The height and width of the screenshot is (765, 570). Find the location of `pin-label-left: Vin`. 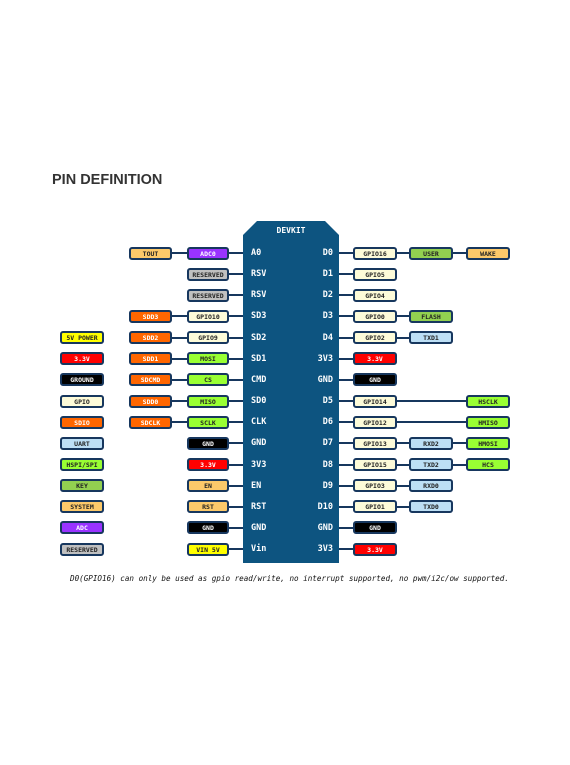

pin-label-left: Vin is located at coordinates (259, 549).